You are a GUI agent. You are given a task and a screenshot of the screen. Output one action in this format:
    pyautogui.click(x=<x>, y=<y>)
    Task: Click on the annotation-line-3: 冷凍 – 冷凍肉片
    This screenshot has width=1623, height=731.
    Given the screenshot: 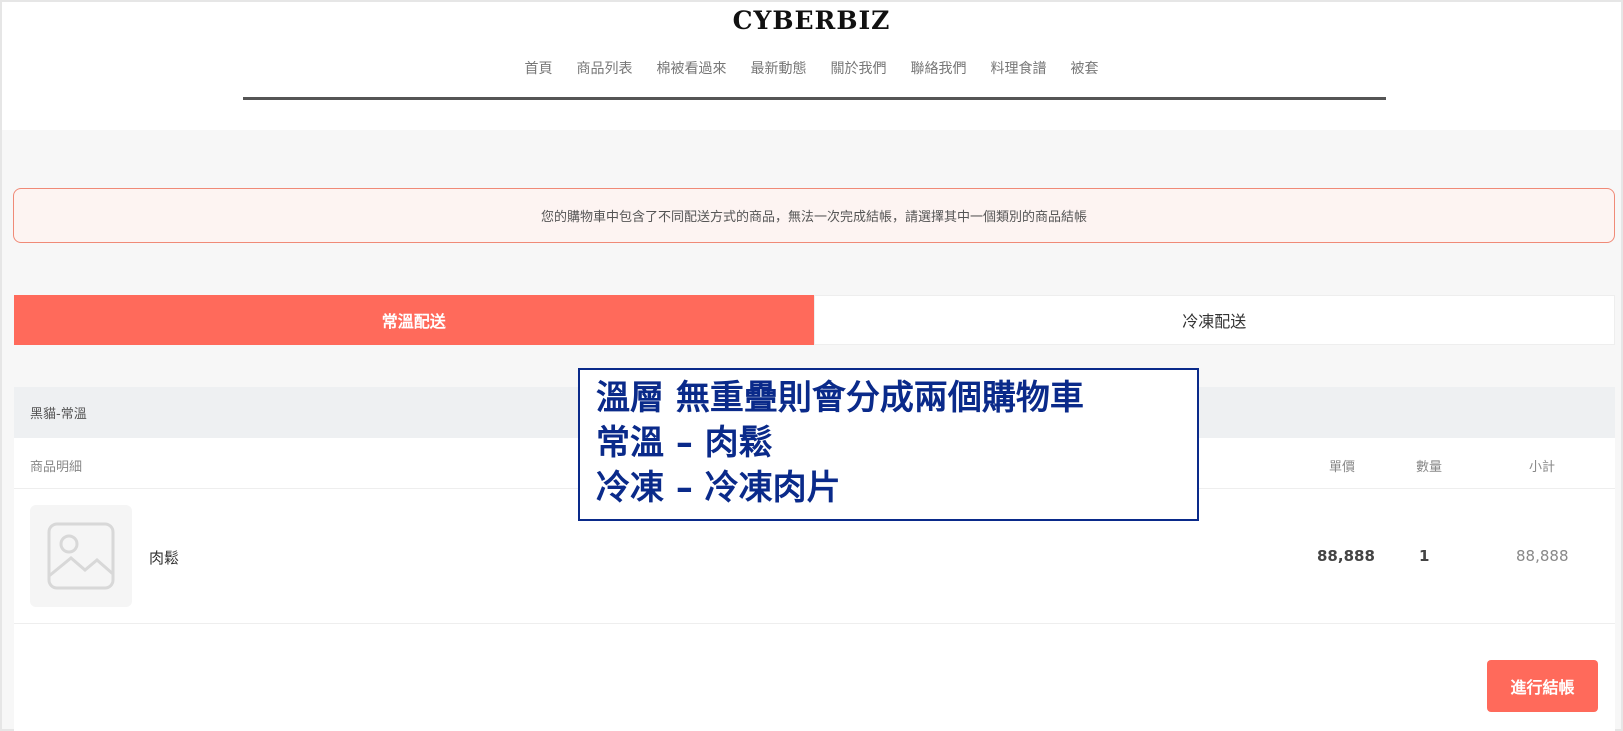 What is the action you would take?
    pyautogui.click(x=718, y=488)
    